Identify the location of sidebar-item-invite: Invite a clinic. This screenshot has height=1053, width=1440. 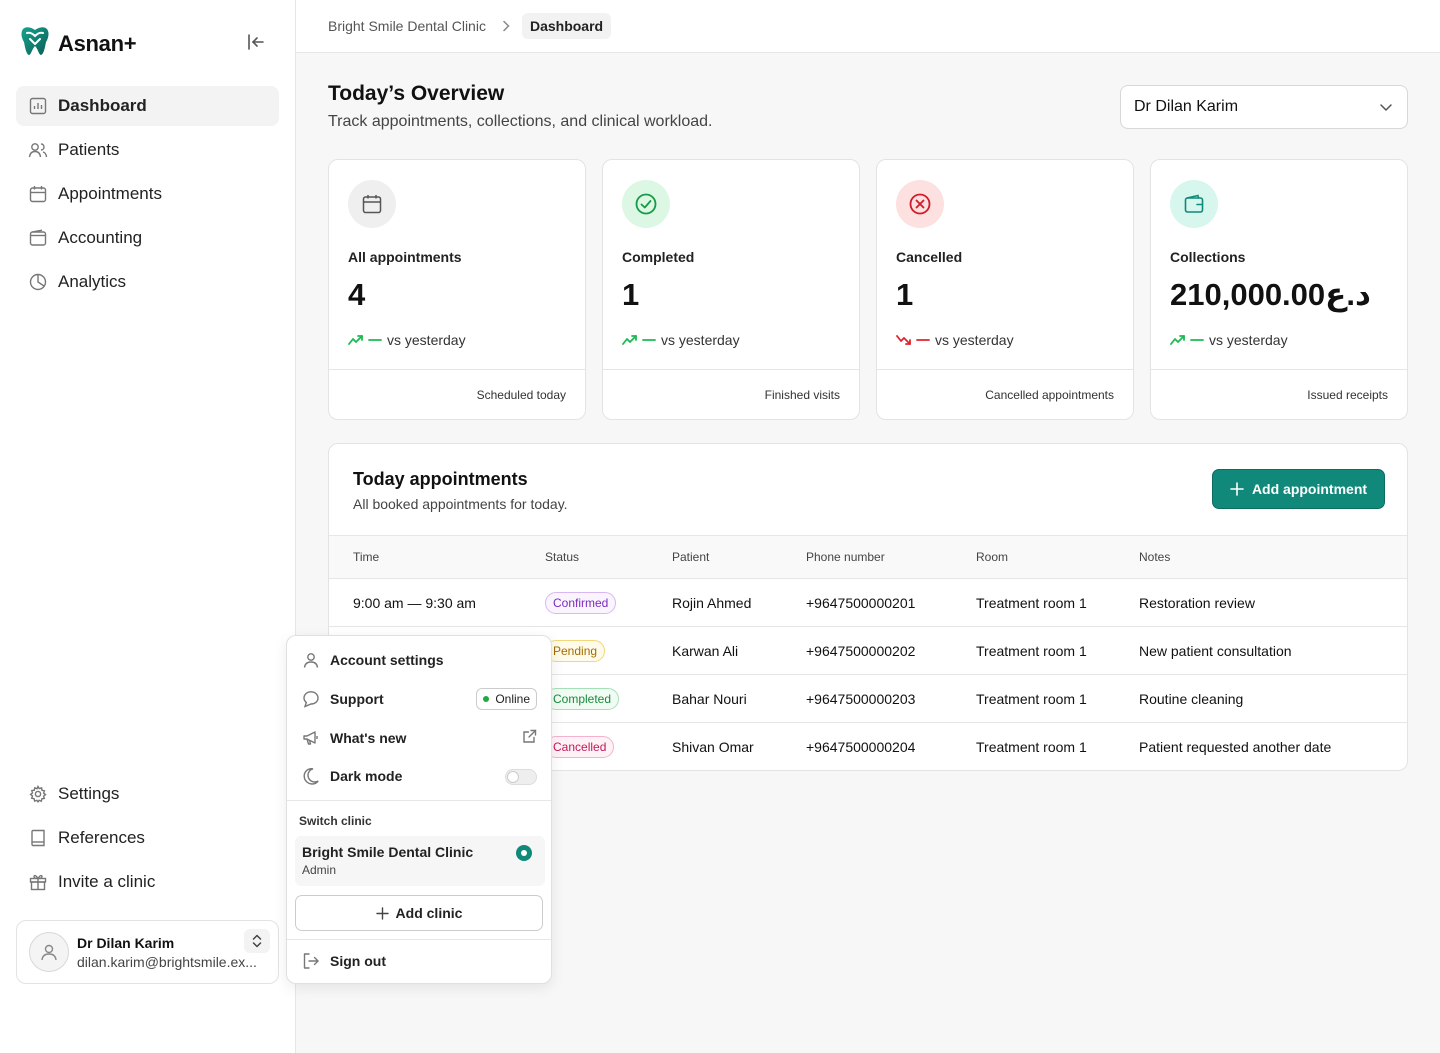
(147, 882).